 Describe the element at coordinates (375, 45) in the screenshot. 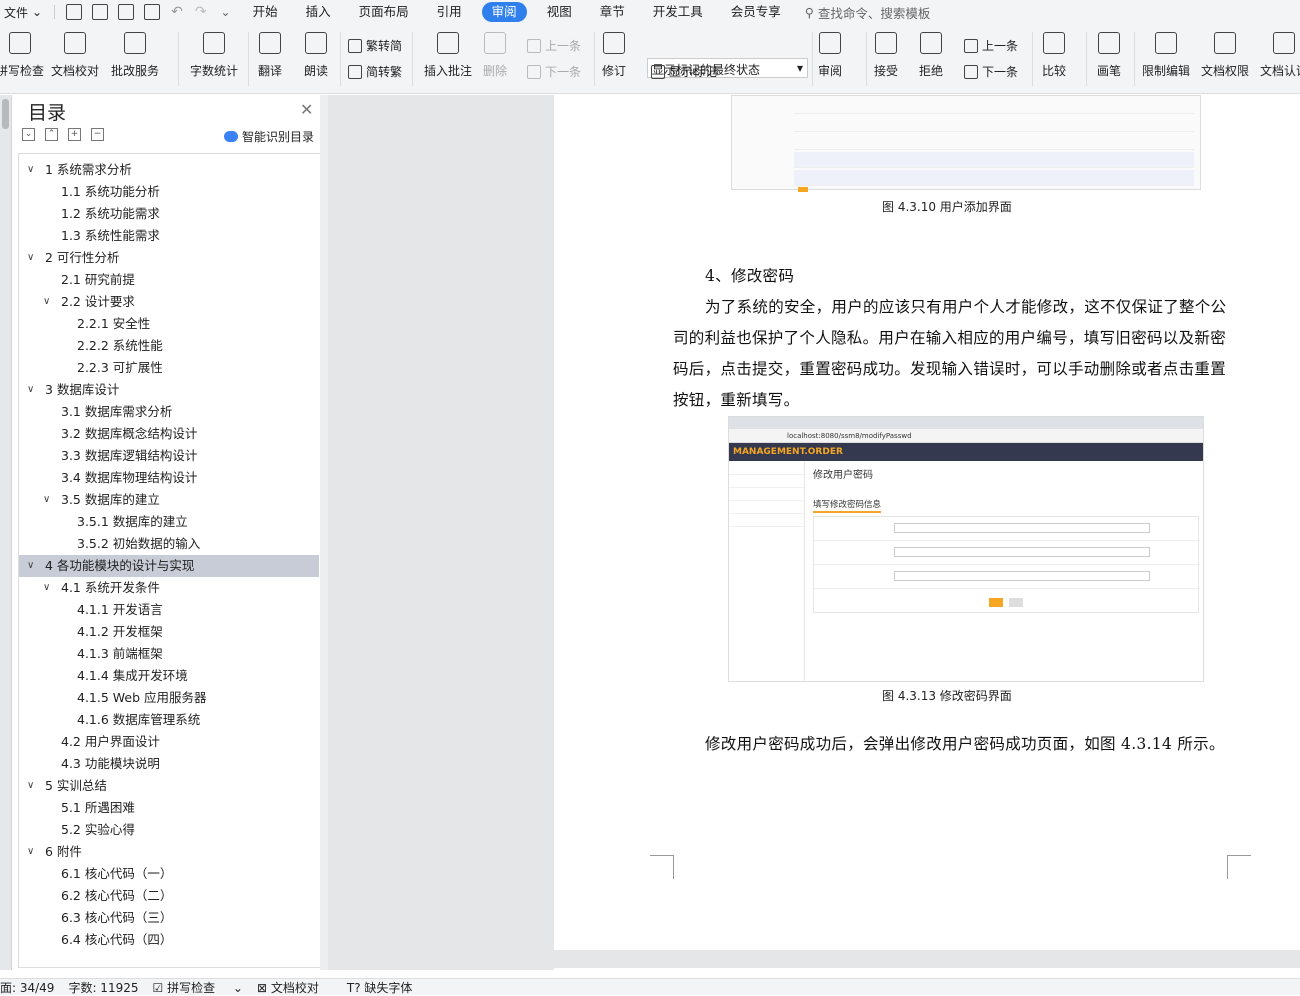

I see `fan2jian-button: 繁转简` at that location.